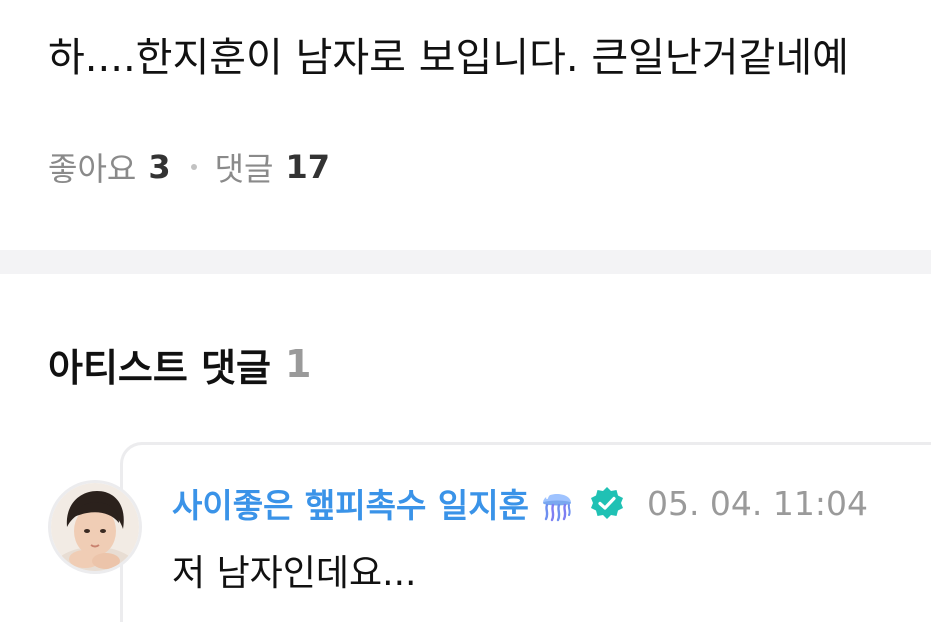 This screenshot has width=931, height=622. I want to click on likes-count: 3, so click(159, 167).